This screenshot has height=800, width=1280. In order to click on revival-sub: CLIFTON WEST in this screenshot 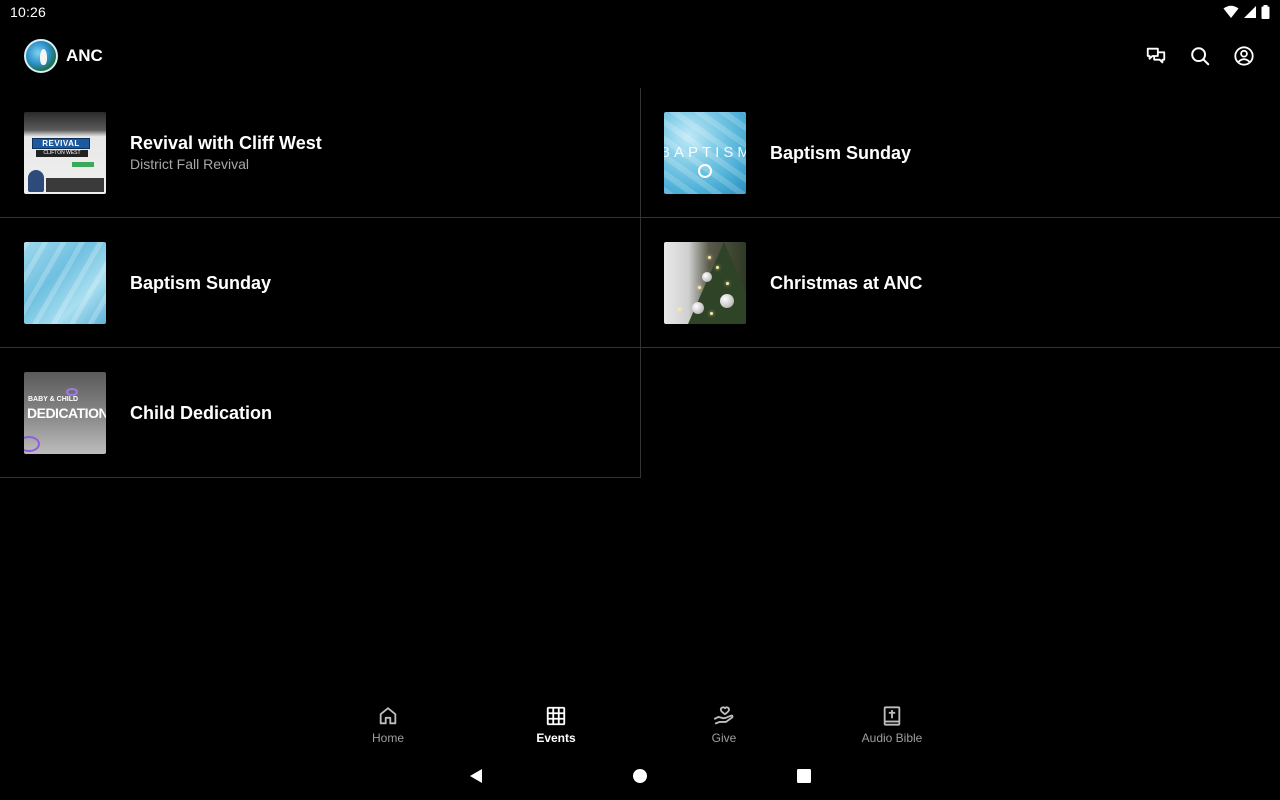, I will do `click(62, 153)`.